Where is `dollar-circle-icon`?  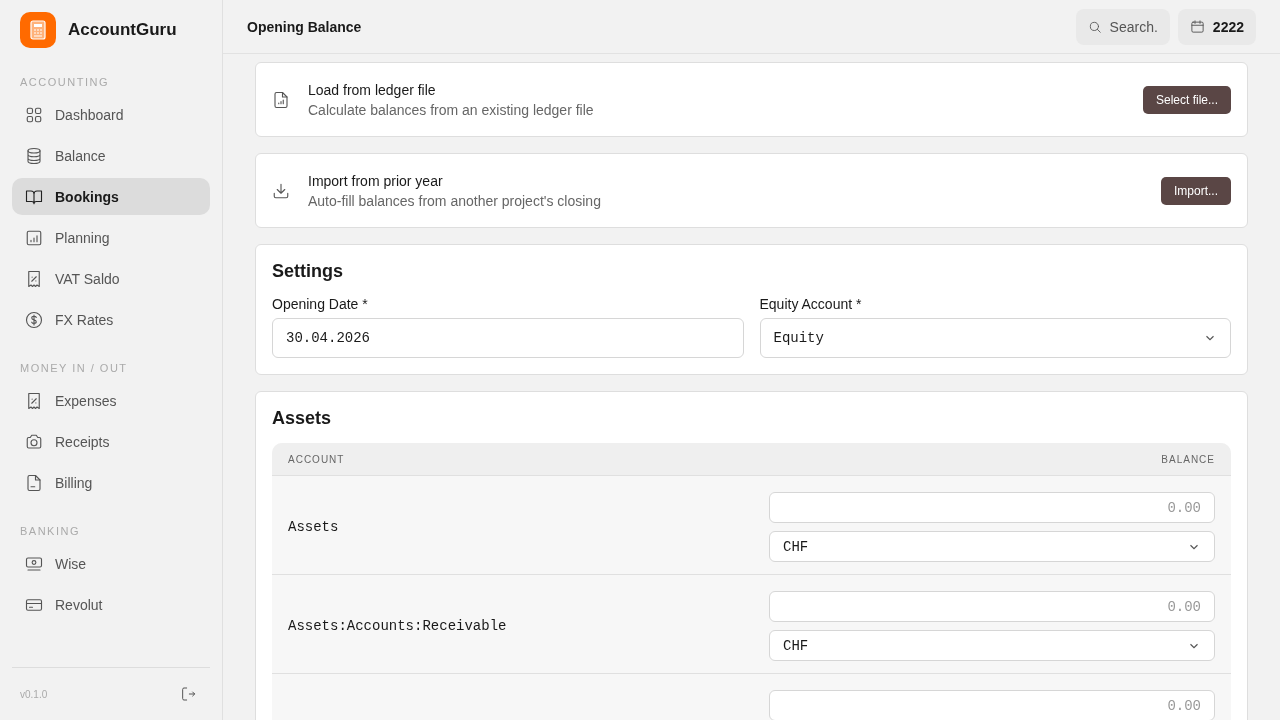
dollar-circle-icon is located at coordinates (34, 319).